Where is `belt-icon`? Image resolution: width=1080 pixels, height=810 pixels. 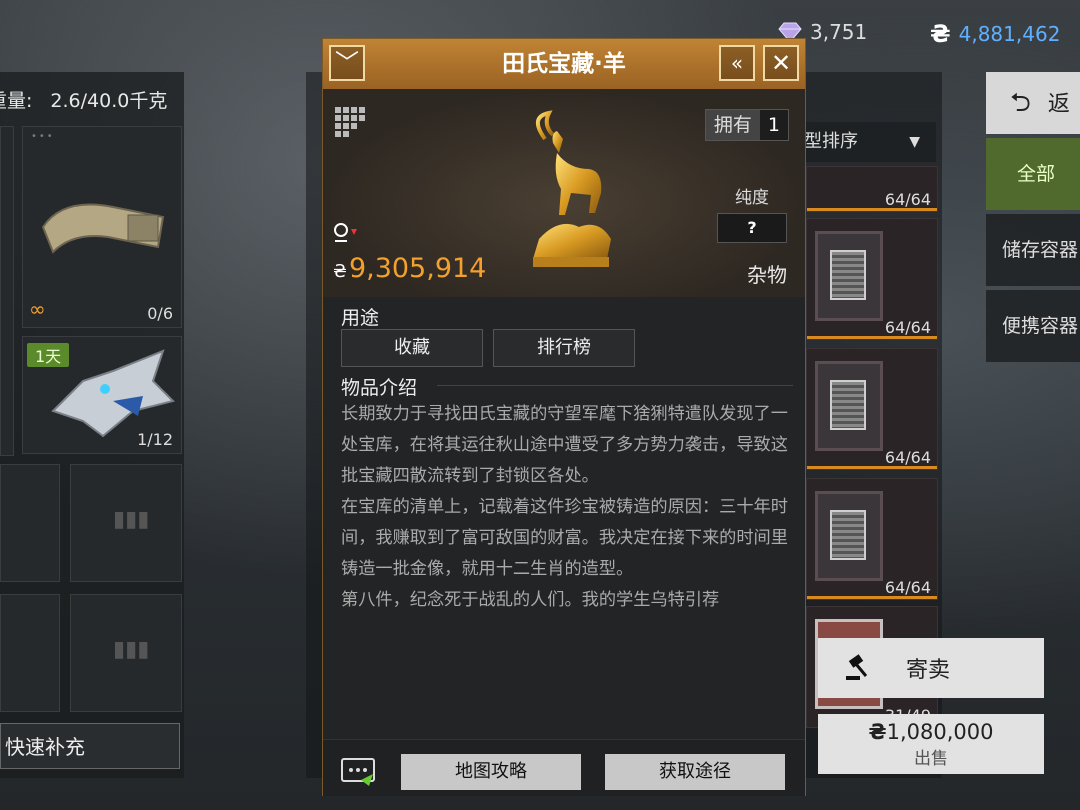 belt-icon is located at coordinates (103, 228).